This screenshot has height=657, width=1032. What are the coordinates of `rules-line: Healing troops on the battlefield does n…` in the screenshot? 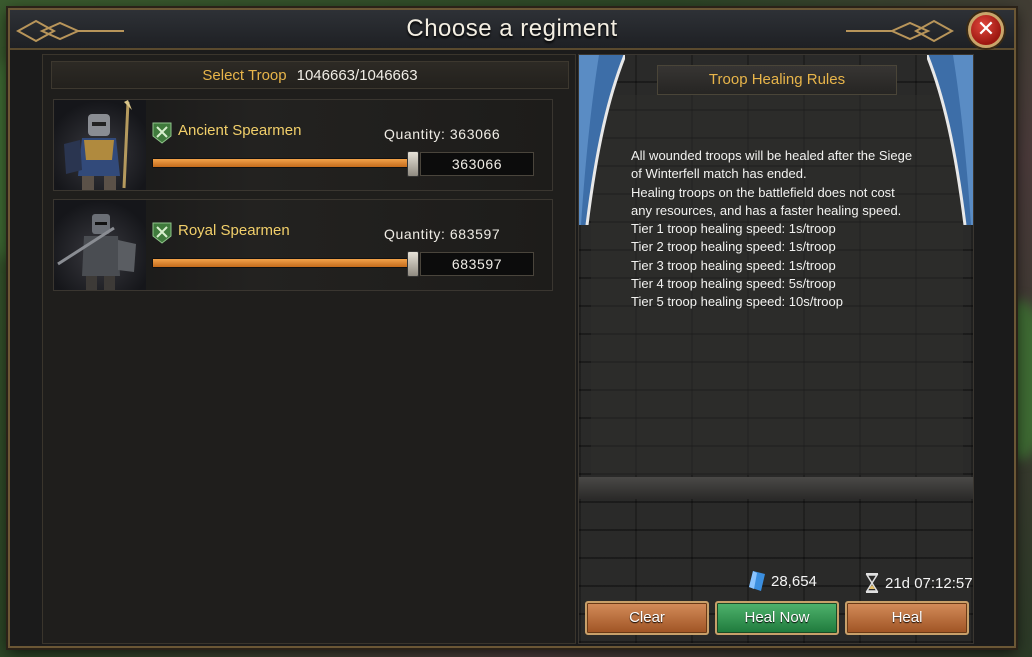 It's located at (763, 192).